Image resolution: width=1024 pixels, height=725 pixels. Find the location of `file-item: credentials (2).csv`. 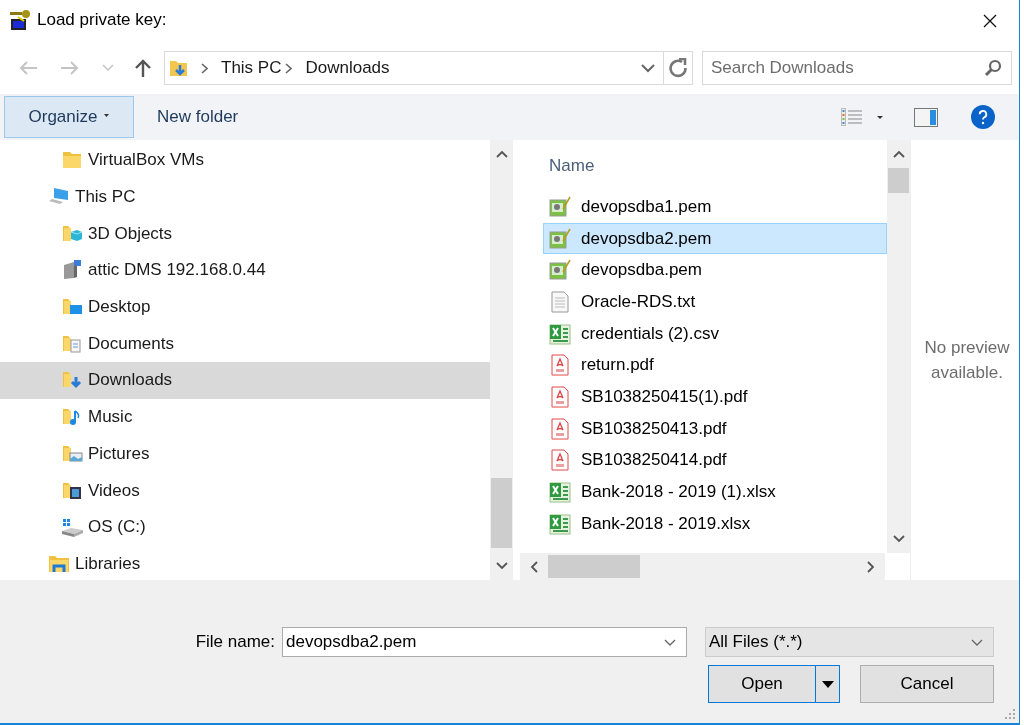

file-item: credentials (2).csv is located at coordinates (715, 333).